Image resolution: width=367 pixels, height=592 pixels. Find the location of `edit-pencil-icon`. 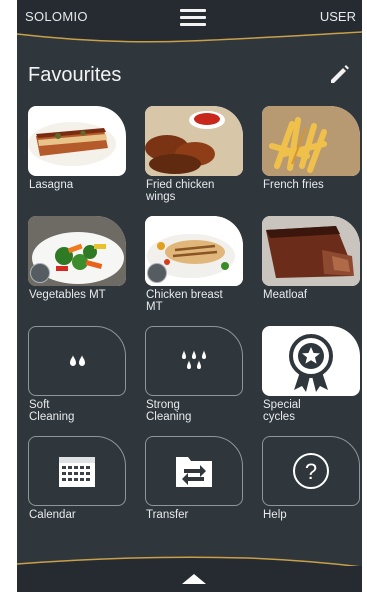

edit-pencil-icon is located at coordinates (340, 74).